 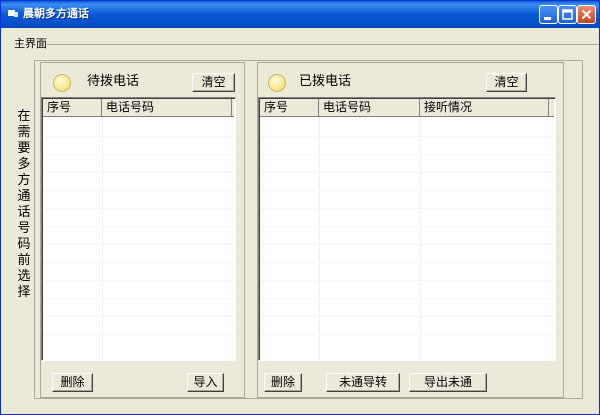 I want to click on pending-clear-button: 清空, so click(x=213, y=82).